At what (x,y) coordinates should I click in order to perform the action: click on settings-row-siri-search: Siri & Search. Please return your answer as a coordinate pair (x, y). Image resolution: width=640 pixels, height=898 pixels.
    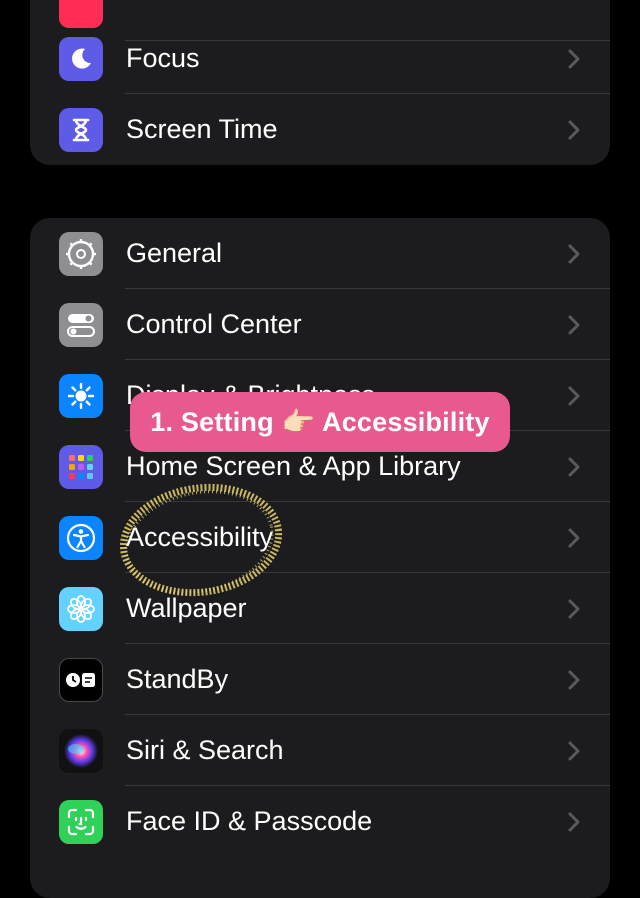
    Looking at the image, I should click on (320, 750).